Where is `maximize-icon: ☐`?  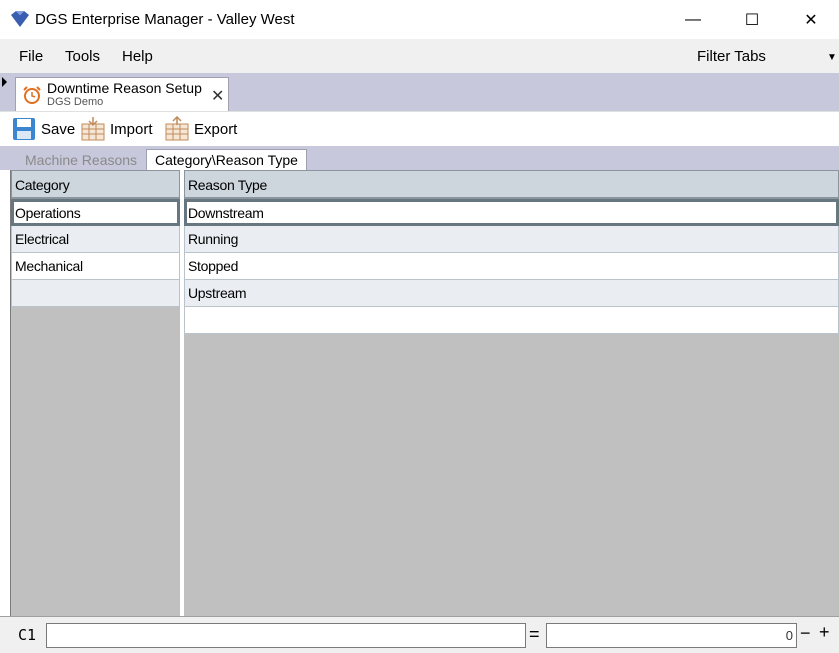 maximize-icon: ☐ is located at coordinates (752, 20).